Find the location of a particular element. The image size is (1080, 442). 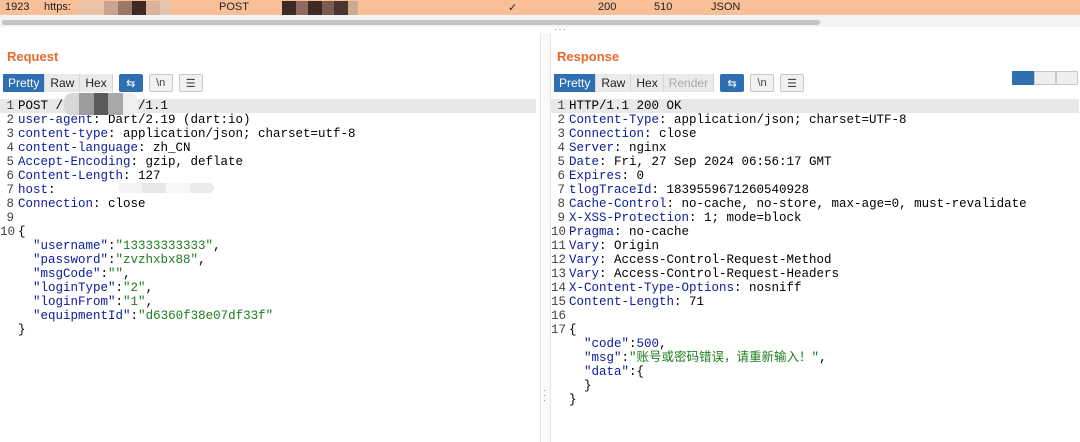

response-tab-raw: Raw is located at coordinates (614, 83).